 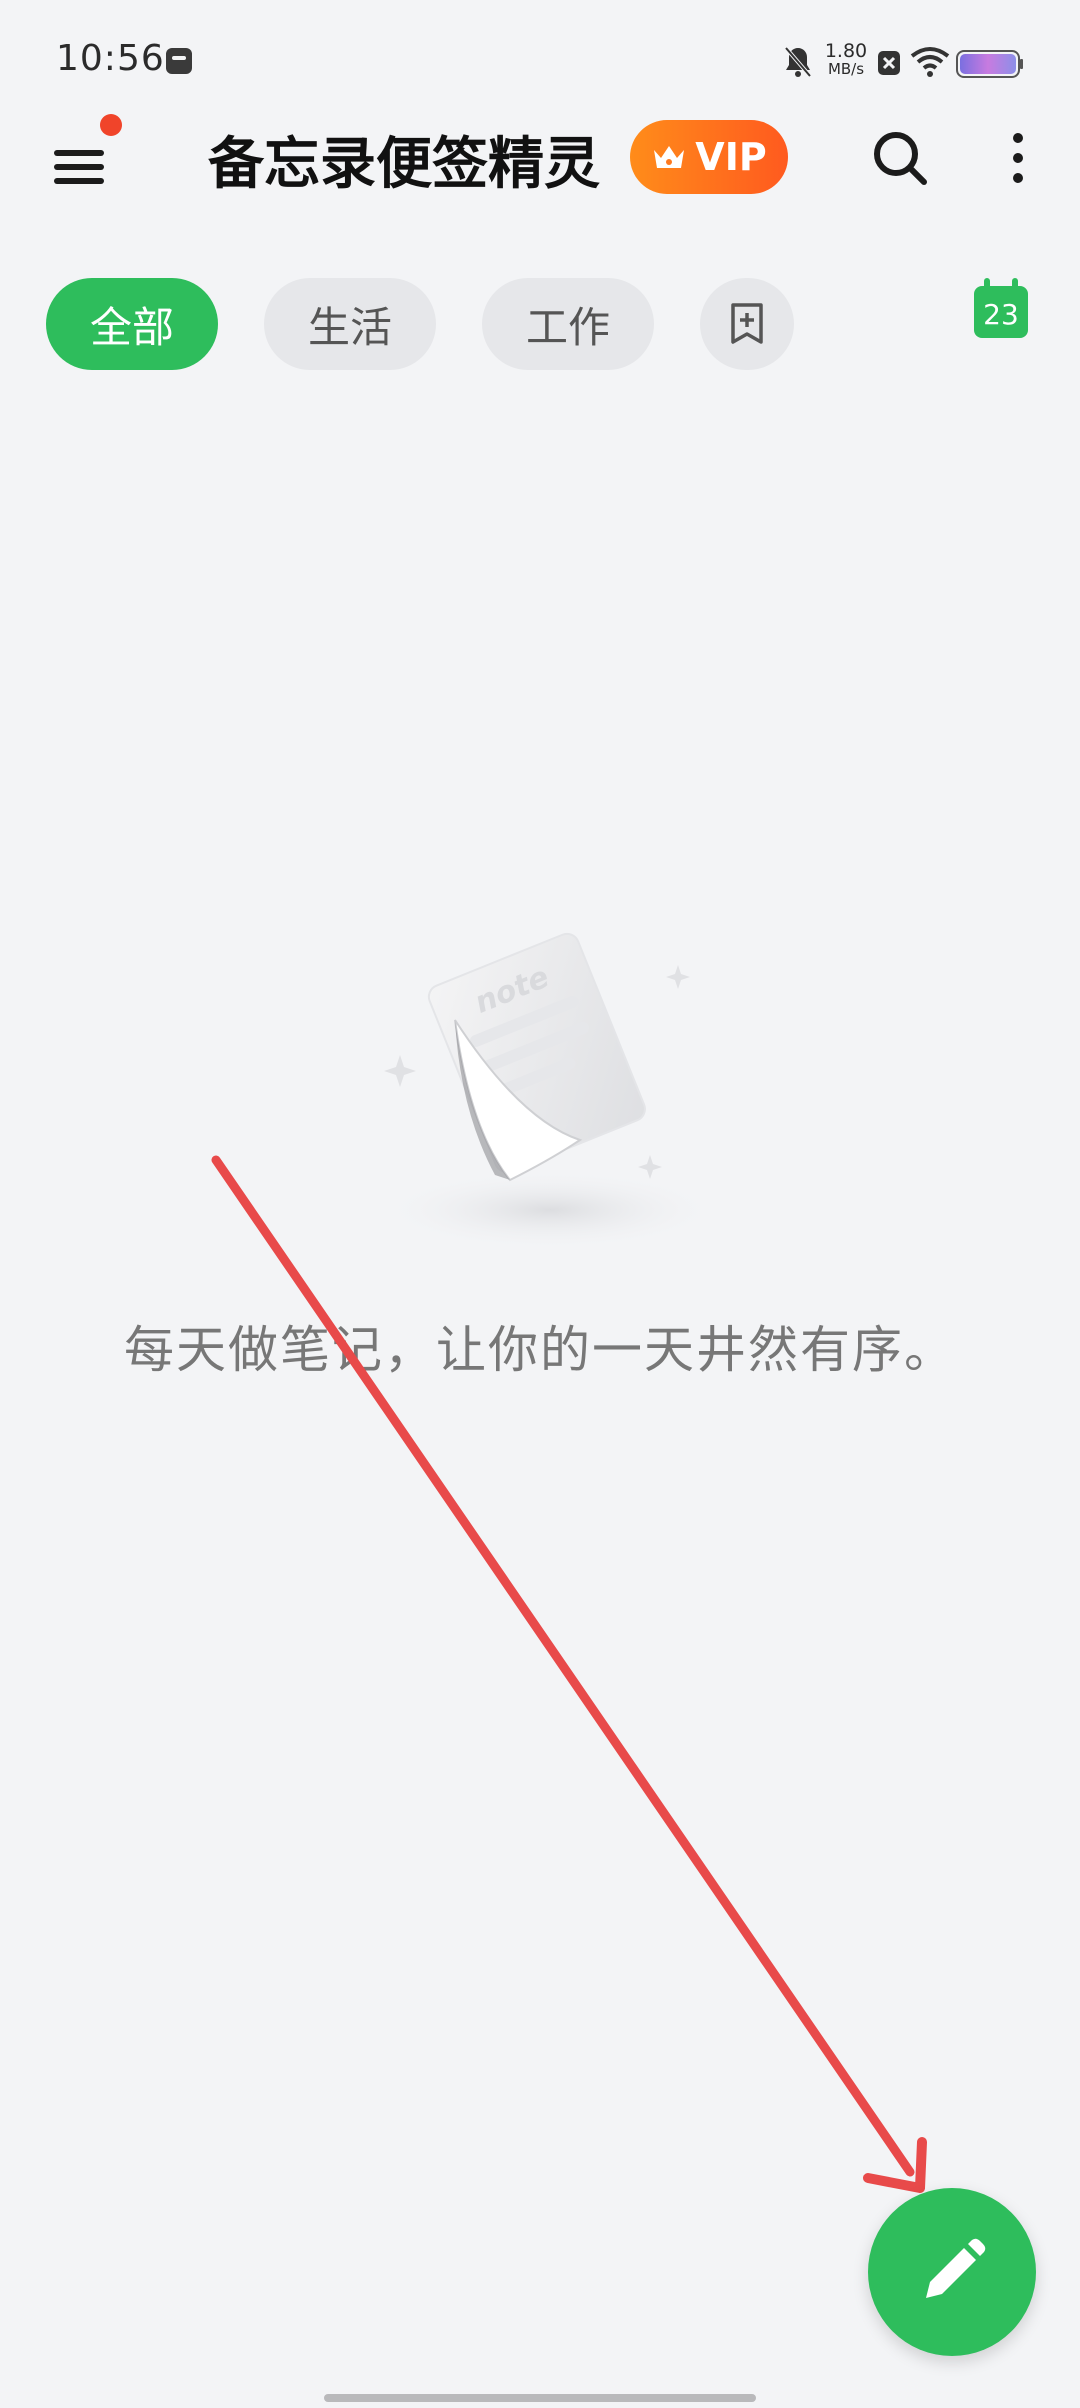 I want to click on app-title: 备忘录便签精灵, so click(x=404, y=164).